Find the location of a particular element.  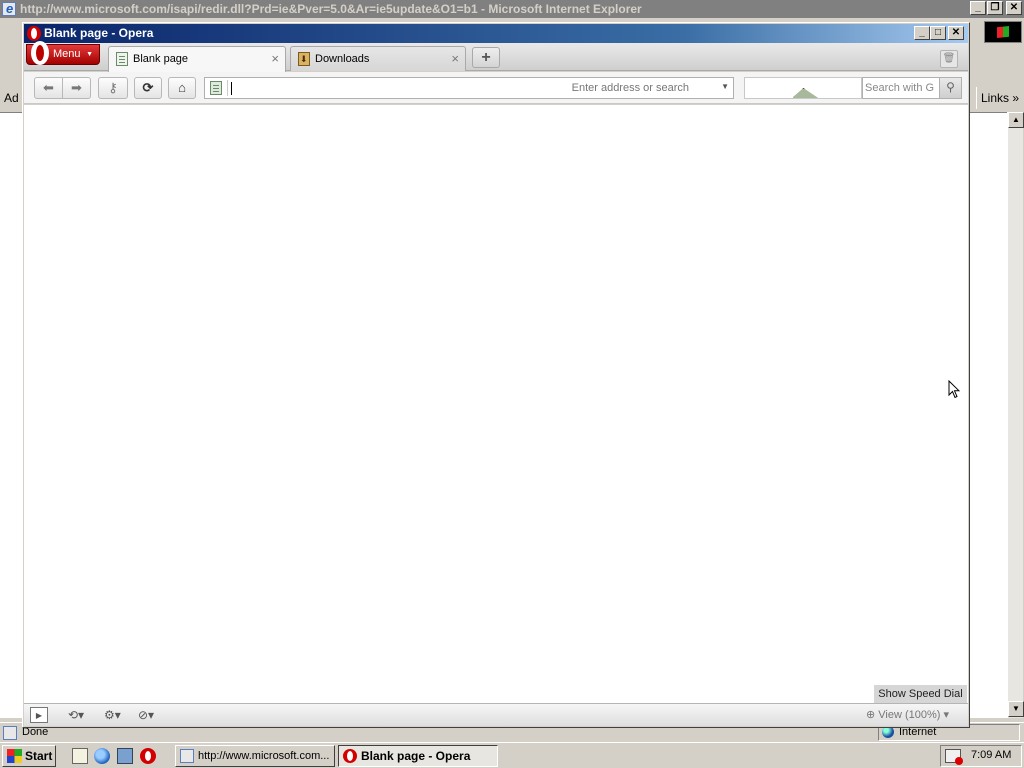

scroll-up-arrow-icon: ▲ is located at coordinates (1016, 120).